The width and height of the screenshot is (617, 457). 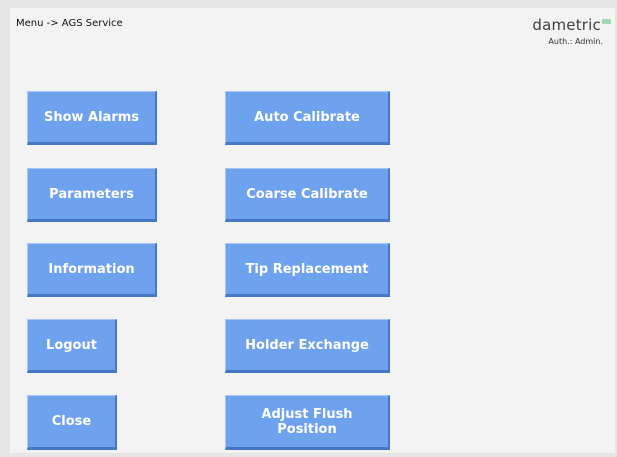 What do you see at coordinates (307, 270) in the screenshot?
I see `tip-replacement-button: Tip Replacement` at bounding box center [307, 270].